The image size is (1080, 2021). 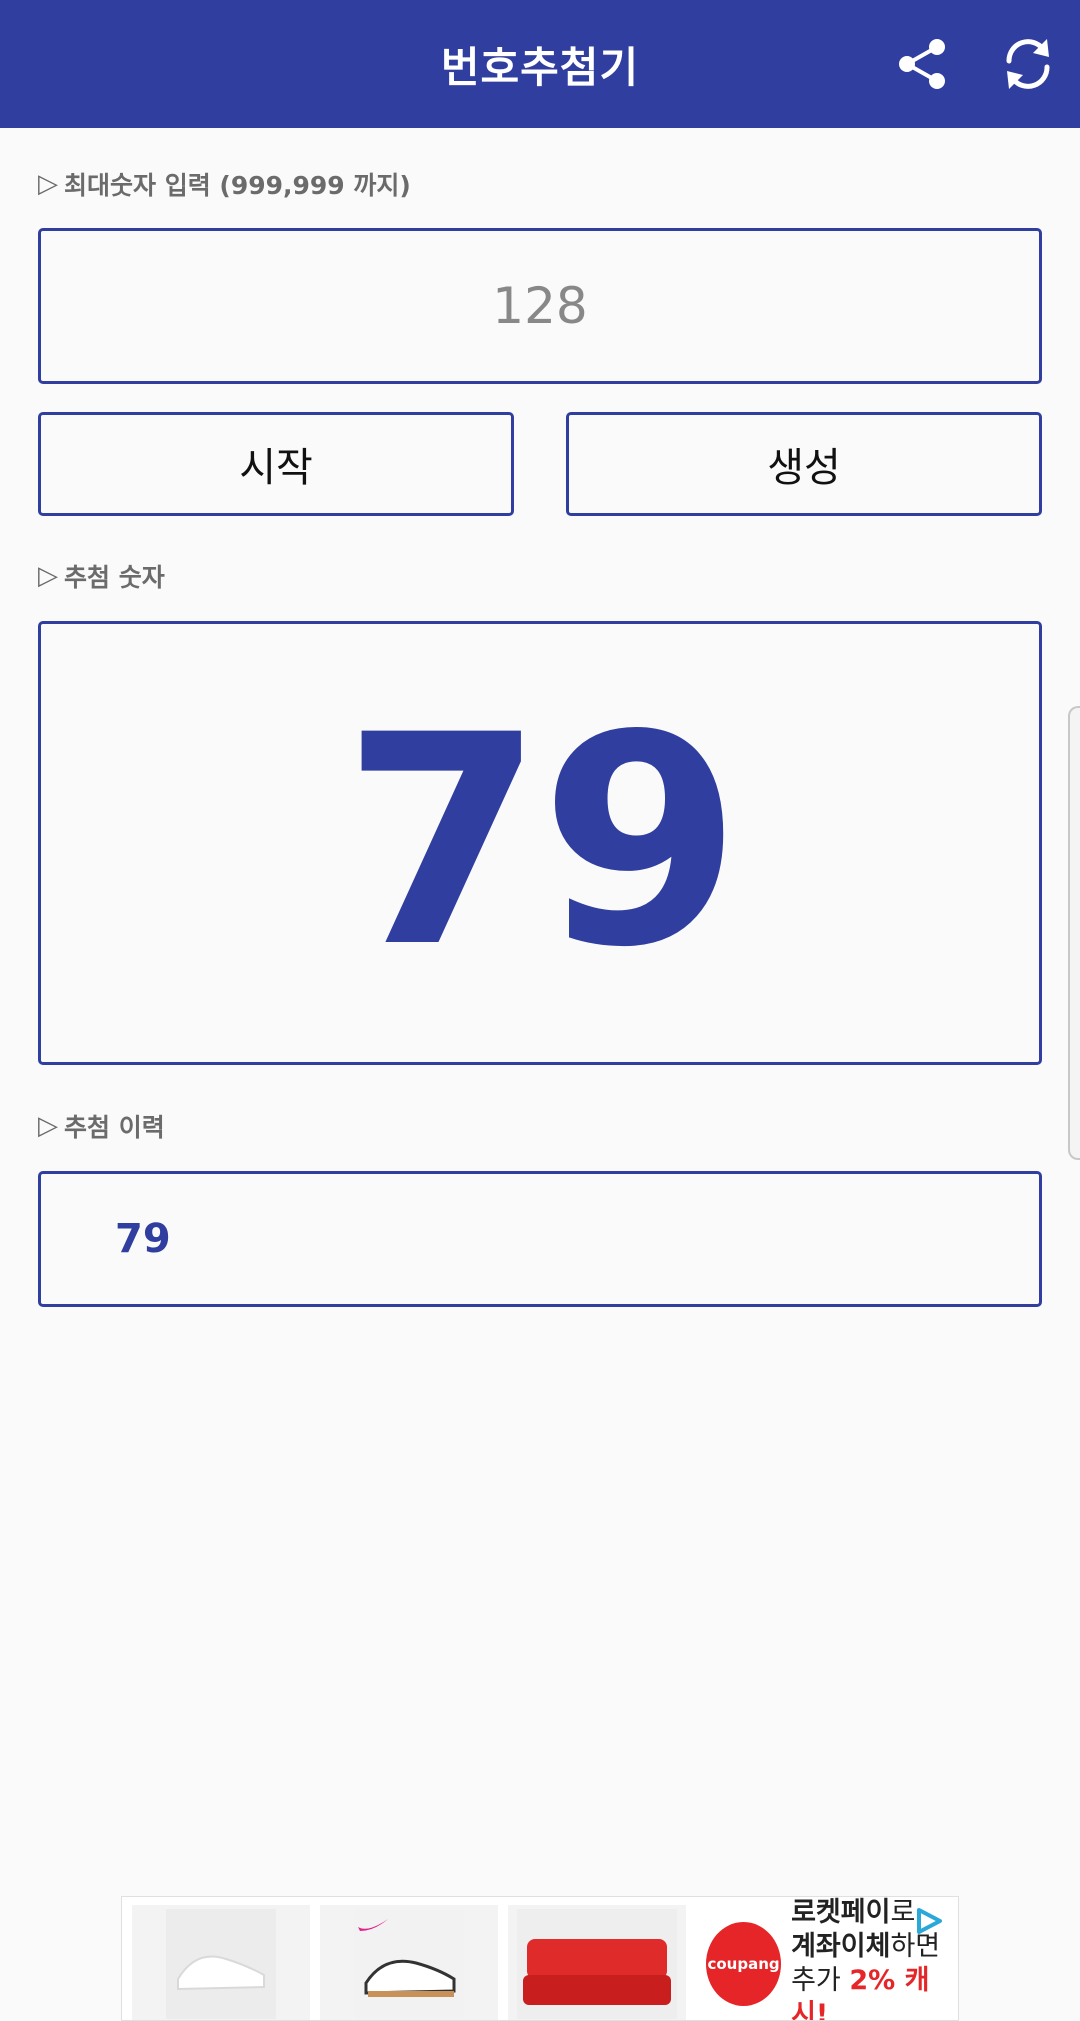 I want to click on history-label: ▷ 추첨 이력, so click(x=101, y=1126).